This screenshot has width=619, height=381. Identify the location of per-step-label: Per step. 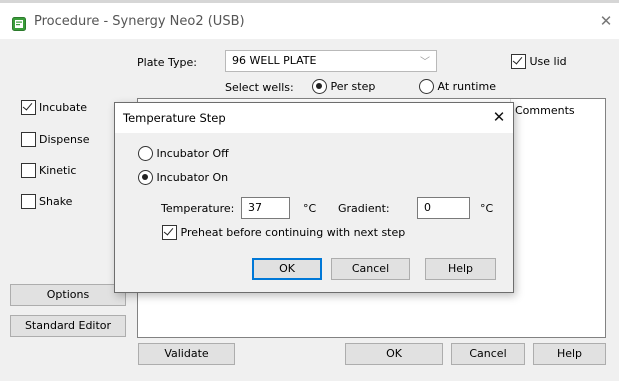
(353, 86).